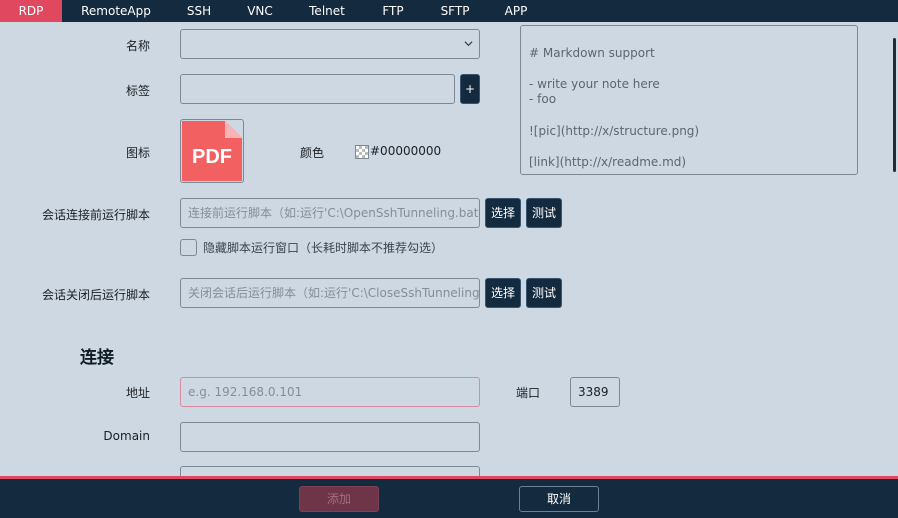  What do you see at coordinates (330, 293) in the screenshot?
I see `post-script-input: 关闭会话后运行脚本（如:运行'C:\CloseSshTunneling` at bounding box center [330, 293].